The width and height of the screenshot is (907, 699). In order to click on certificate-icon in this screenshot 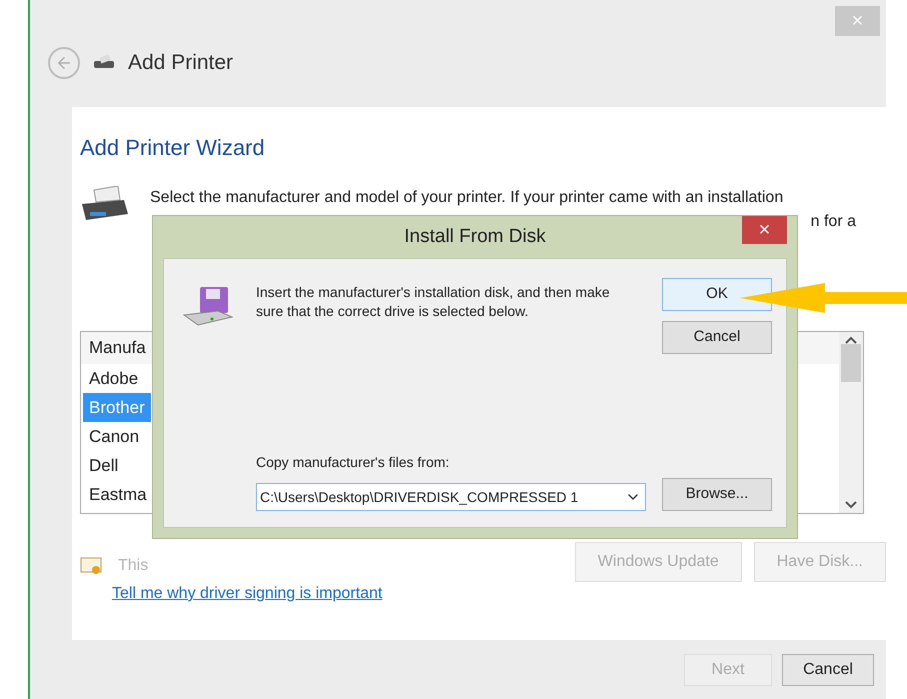, I will do `click(91, 566)`.